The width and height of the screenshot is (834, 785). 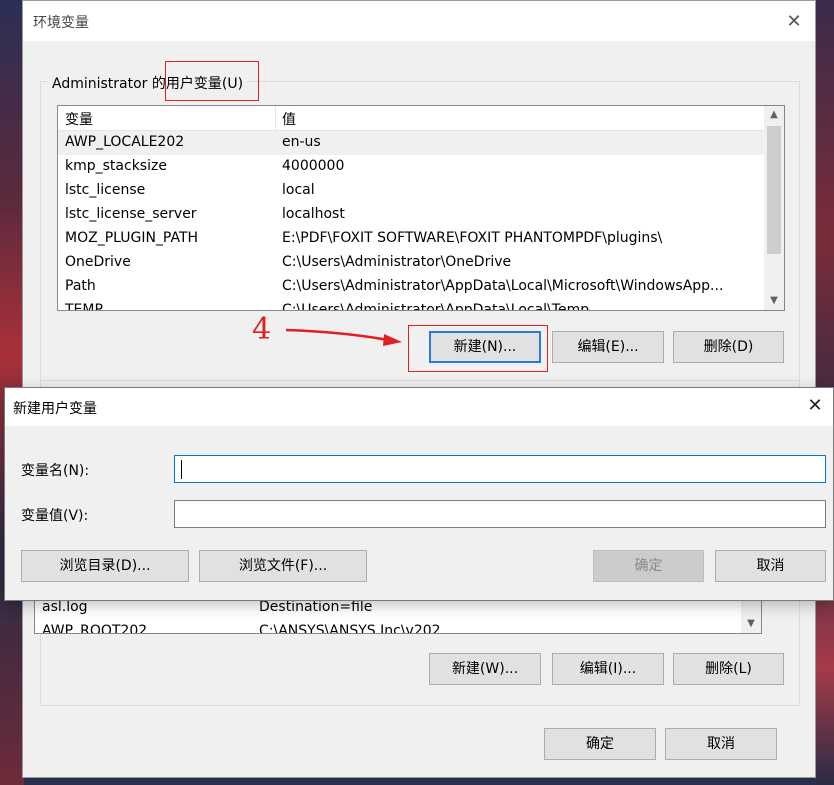 What do you see at coordinates (419, 21) in the screenshot?
I see `window-titlebar: 环境变量 ✕` at bounding box center [419, 21].